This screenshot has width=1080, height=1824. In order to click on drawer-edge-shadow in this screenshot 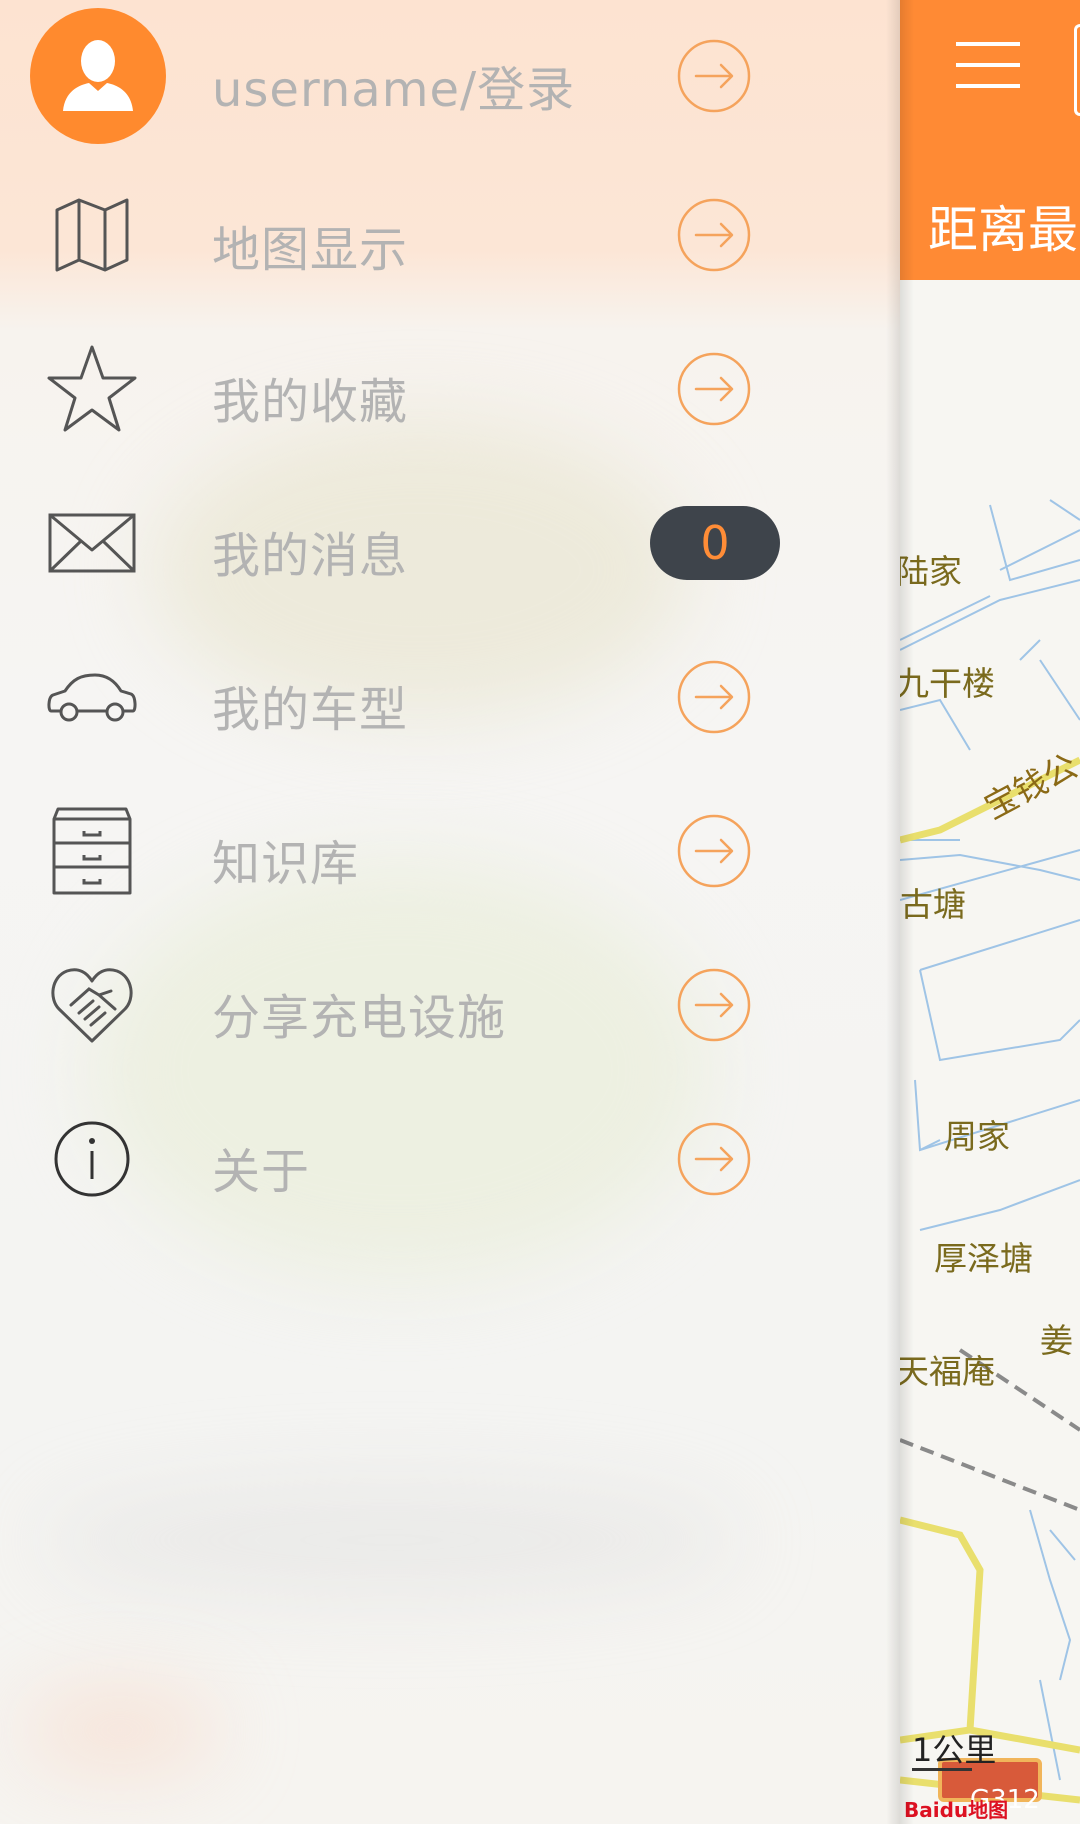, I will do `click(900, 912)`.